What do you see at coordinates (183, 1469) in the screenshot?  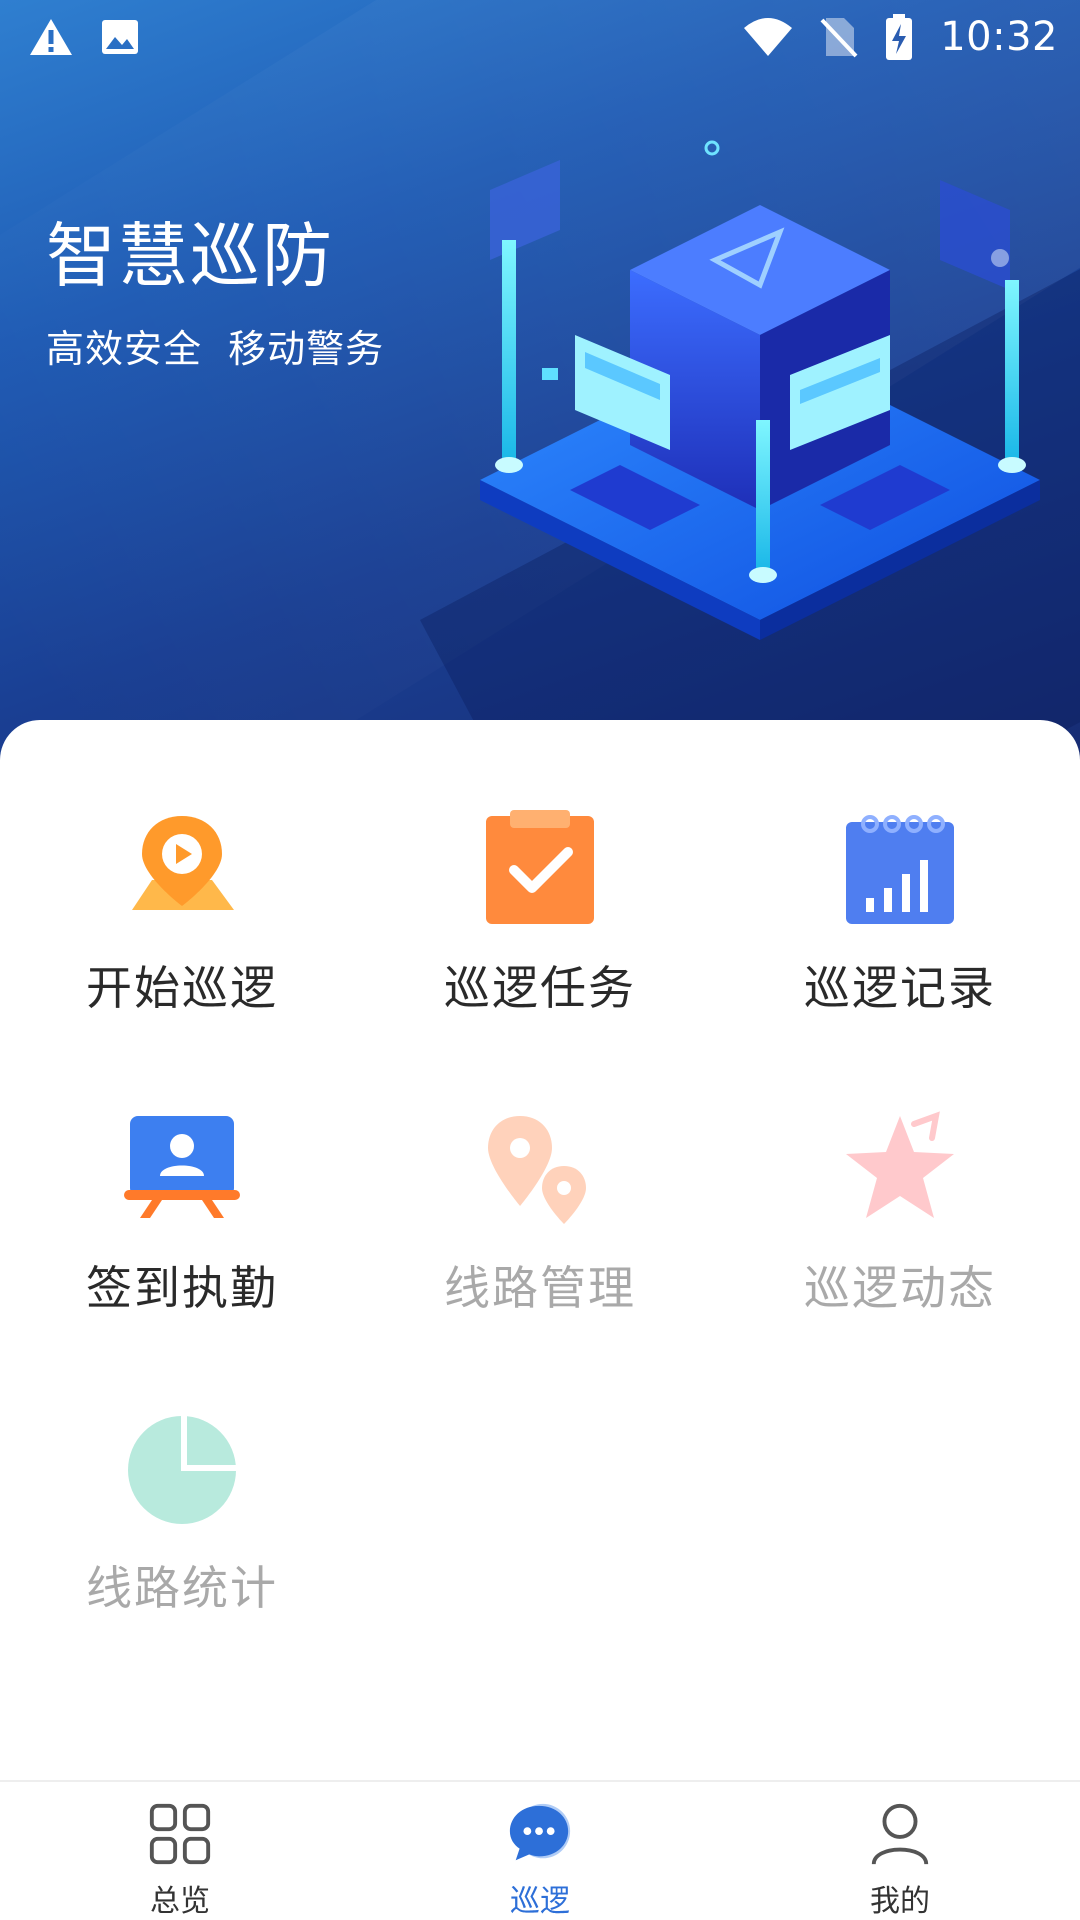 I see `pie-chart-icon` at bounding box center [183, 1469].